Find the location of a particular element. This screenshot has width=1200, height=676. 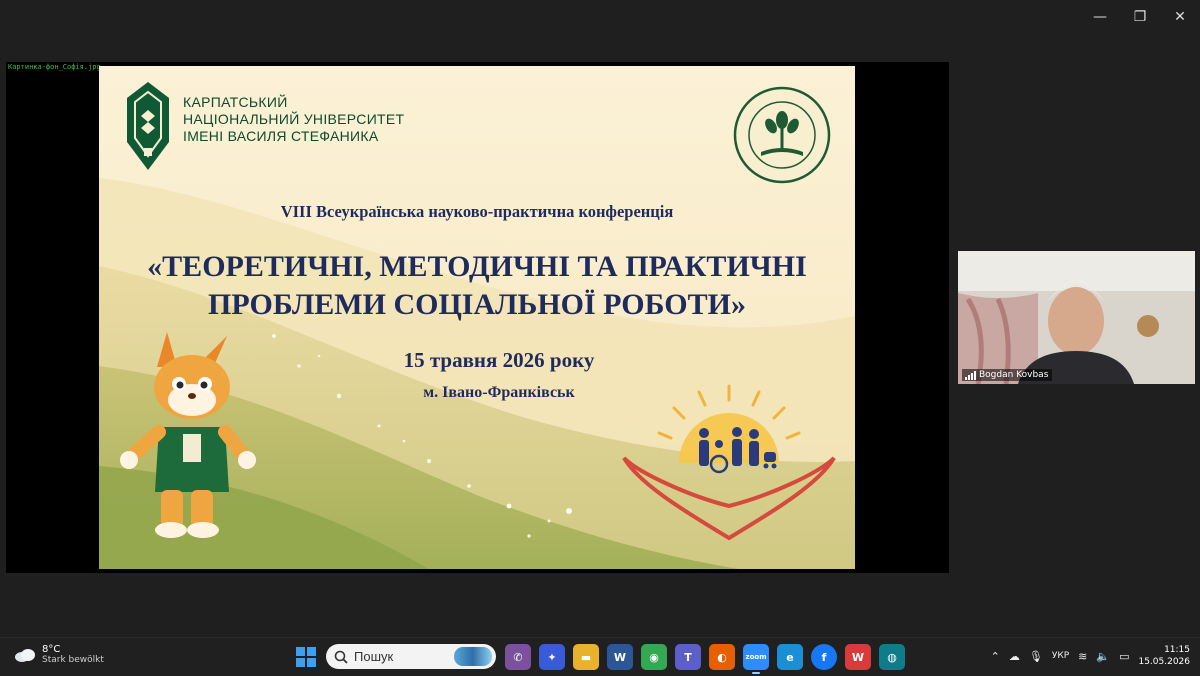

cloud-icon is located at coordinates (25, 655).